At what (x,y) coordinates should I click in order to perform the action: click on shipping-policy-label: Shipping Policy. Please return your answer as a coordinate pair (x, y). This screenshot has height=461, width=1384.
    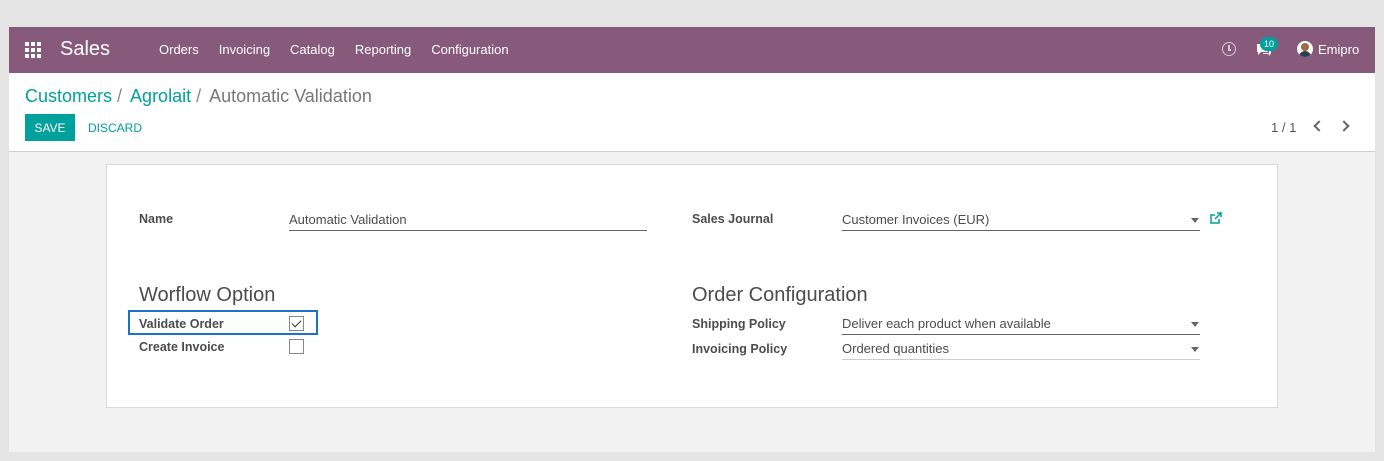
    Looking at the image, I should click on (739, 324).